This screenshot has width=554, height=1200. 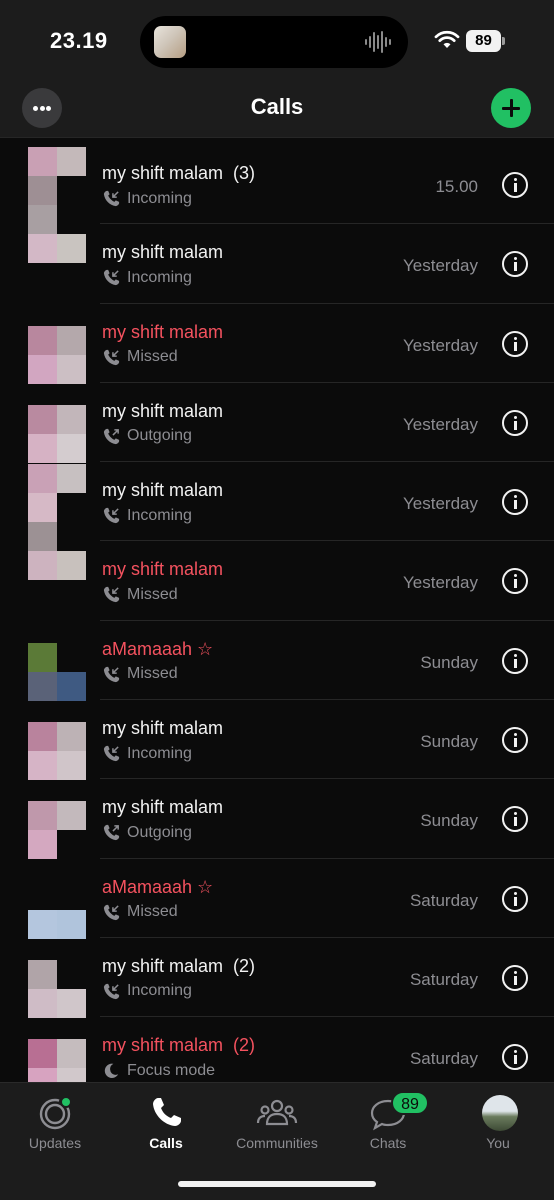 What do you see at coordinates (277, 899) in the screenshot?
I see `call-row: aMamaaah ☆ Missed Saturday` at bounding box center [277, 899].